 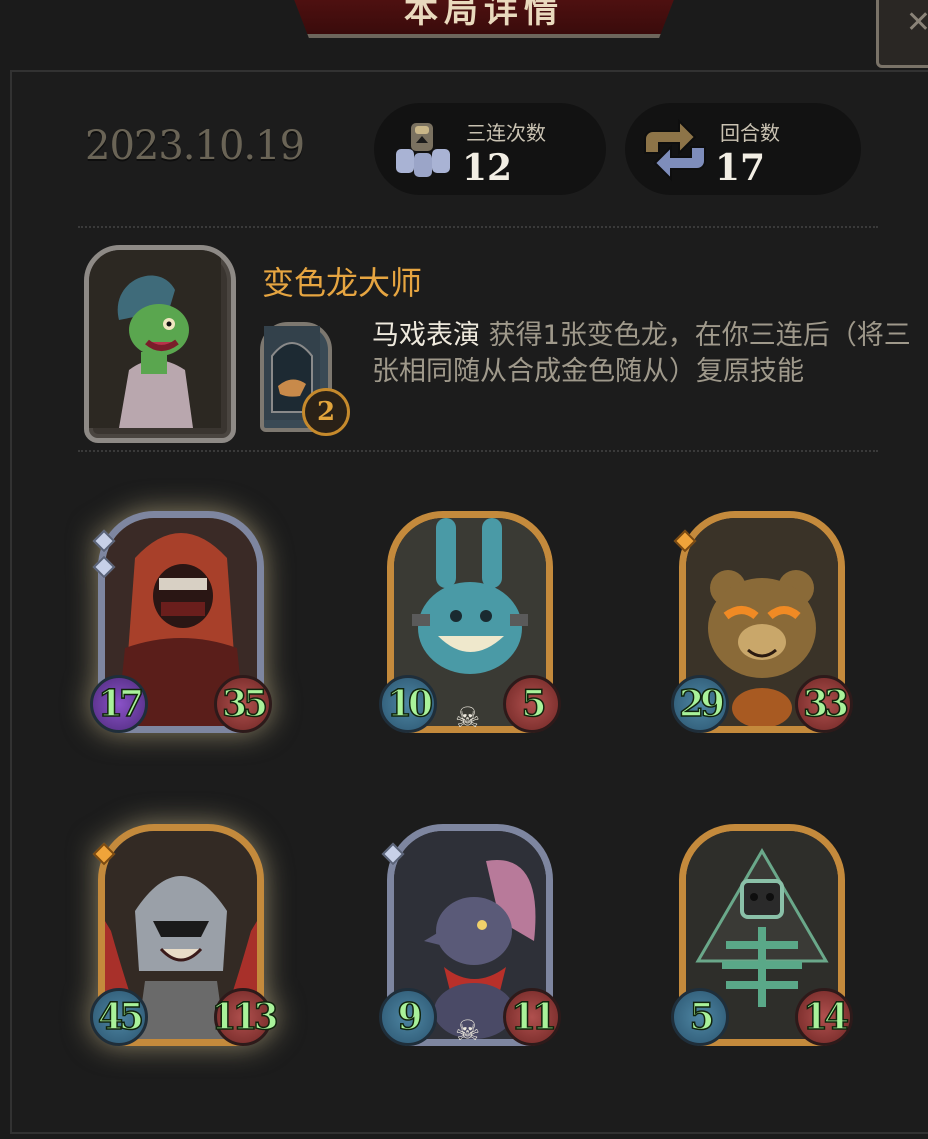 What do you see at coordinates (644, 354) in the screenshot?
I see `skill-description: 马戏表演 获得1张变色龙，在你三连后（将三张相同随从合成金色随从）复原技能` at bounding box center [644, 354].